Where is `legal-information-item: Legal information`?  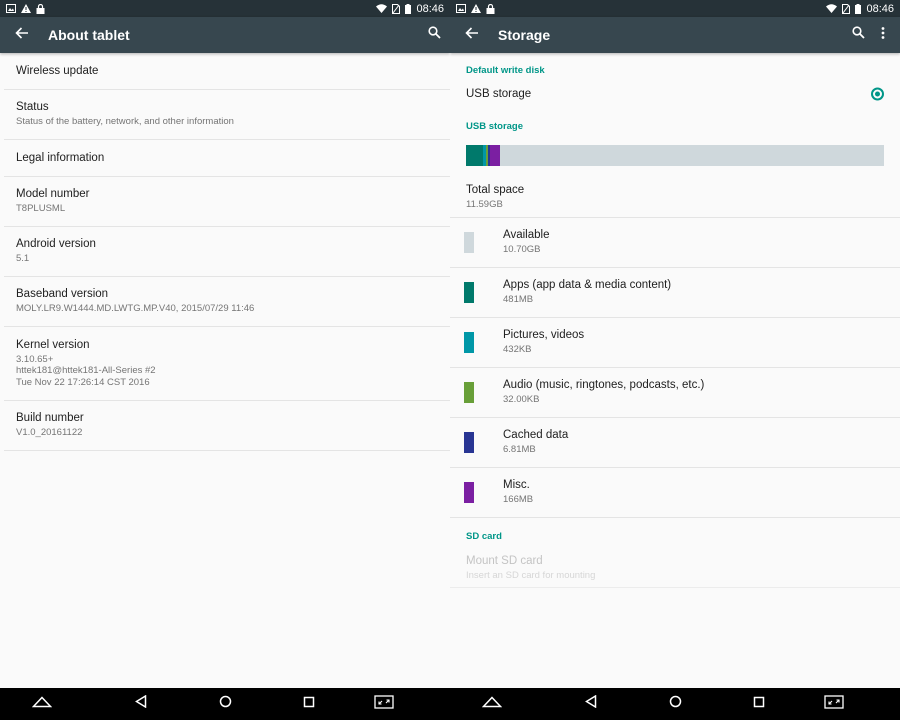 legal-information-item: Legal information is located at coordinates (227, 158).